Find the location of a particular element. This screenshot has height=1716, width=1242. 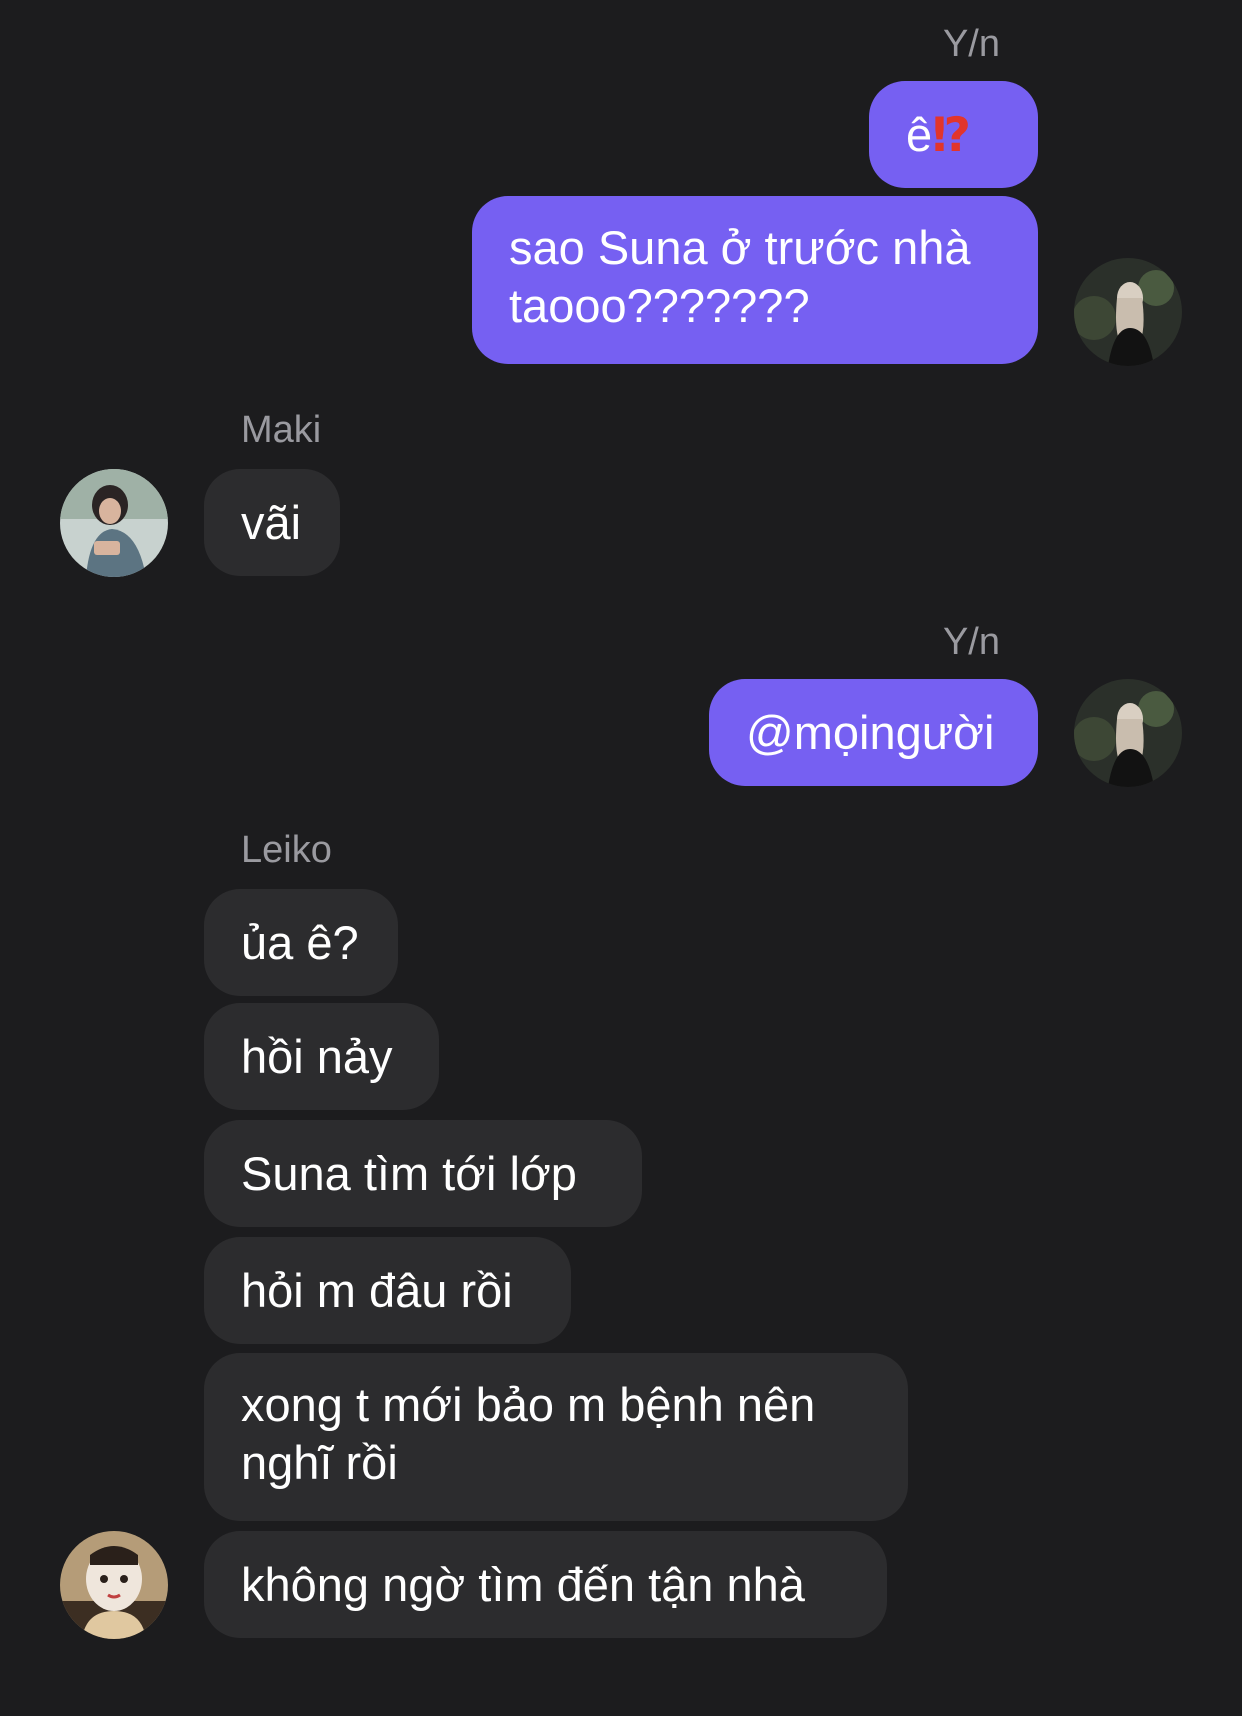

message-bubble: vãi is located at coordinates (272, 522).